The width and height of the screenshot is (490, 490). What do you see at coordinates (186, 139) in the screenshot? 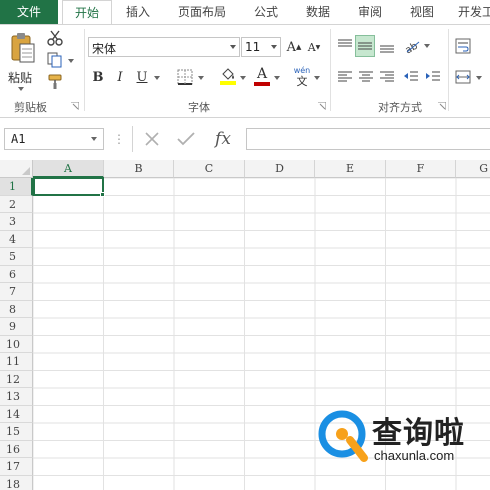
I see `enter-check-icon` at bounding box center [186, 139].